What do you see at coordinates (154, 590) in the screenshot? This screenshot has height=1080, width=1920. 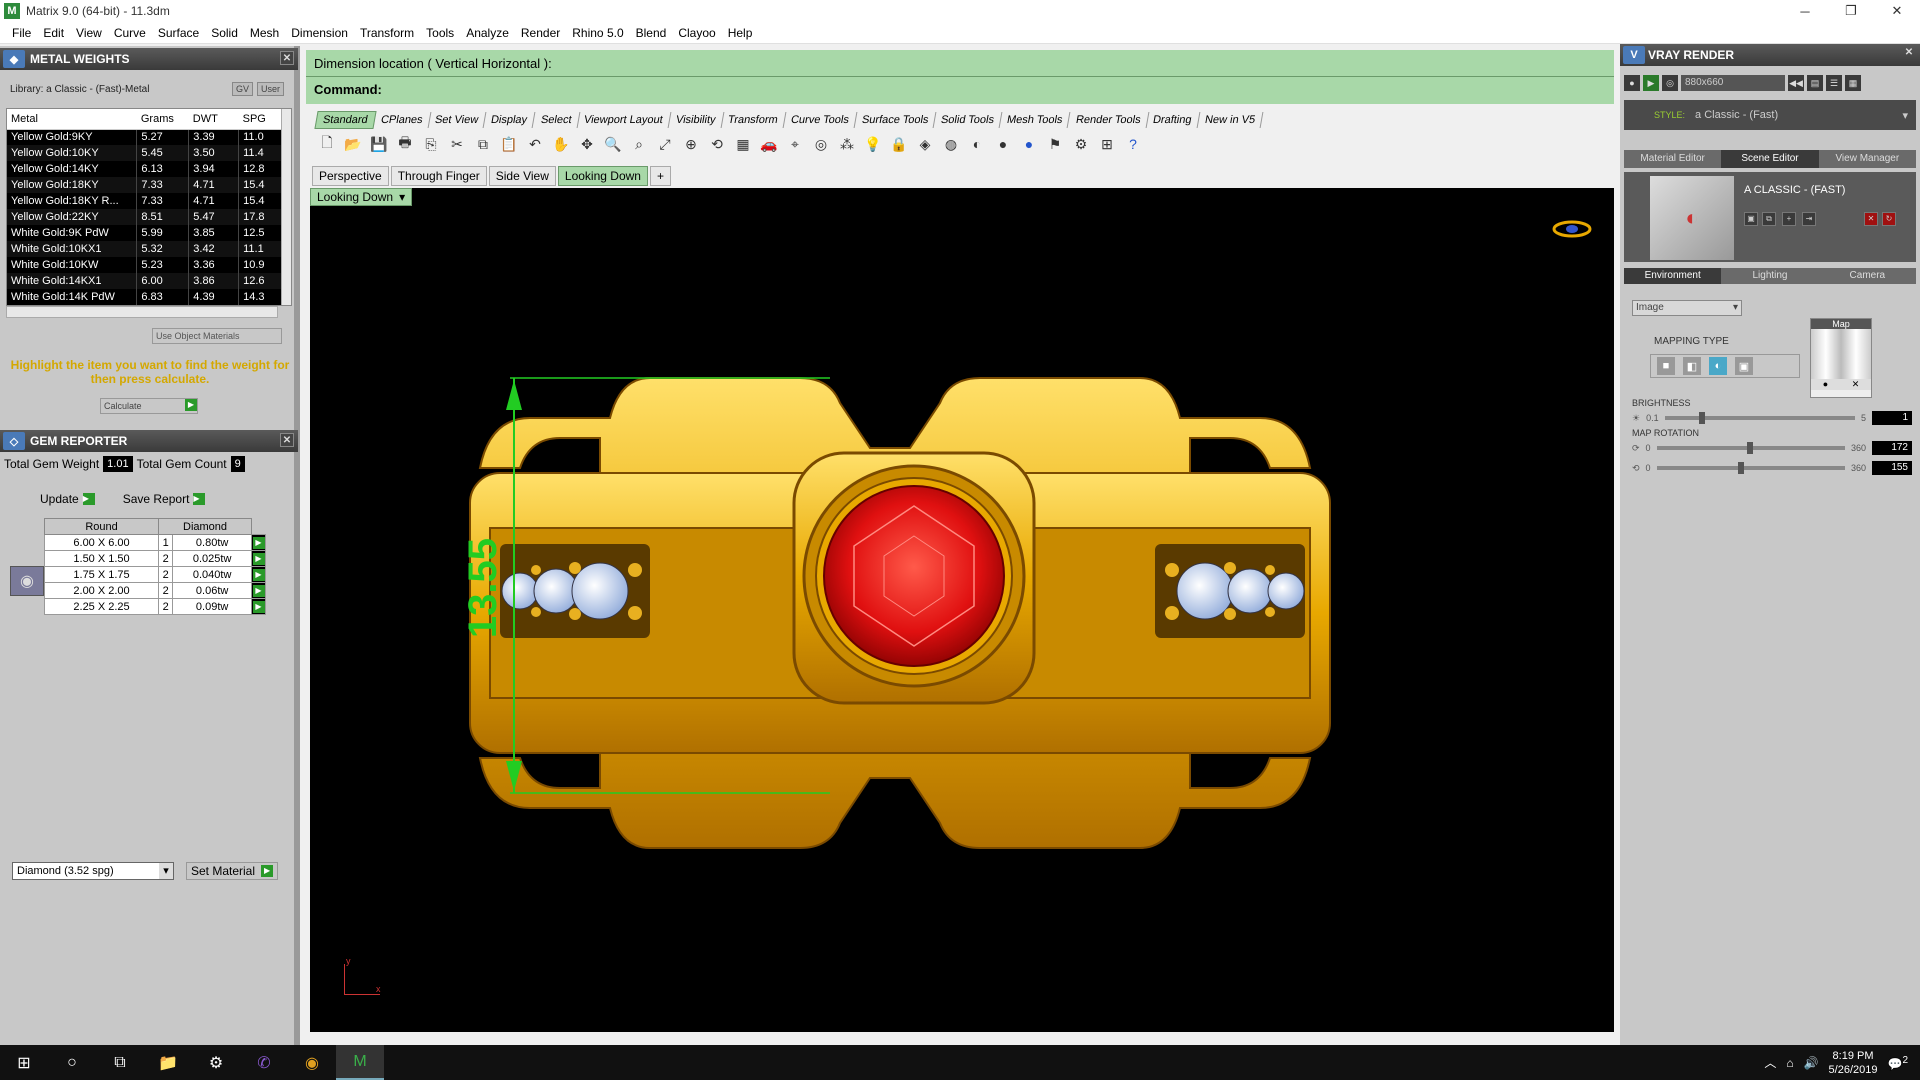 I see `gem-row: 2.00 X 2.00 2 0.06tw ▶` at bounding box center [154, 590].